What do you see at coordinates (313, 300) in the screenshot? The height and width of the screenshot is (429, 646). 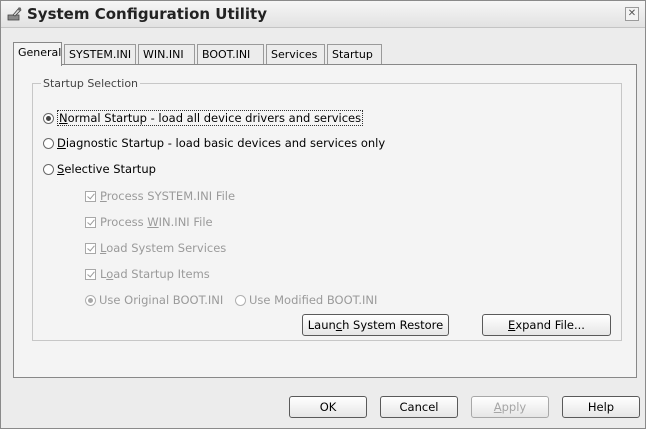 I see `use-modified-boot-ini-label: Use Modified BOOT.INI` at bounding box center [313, 300].